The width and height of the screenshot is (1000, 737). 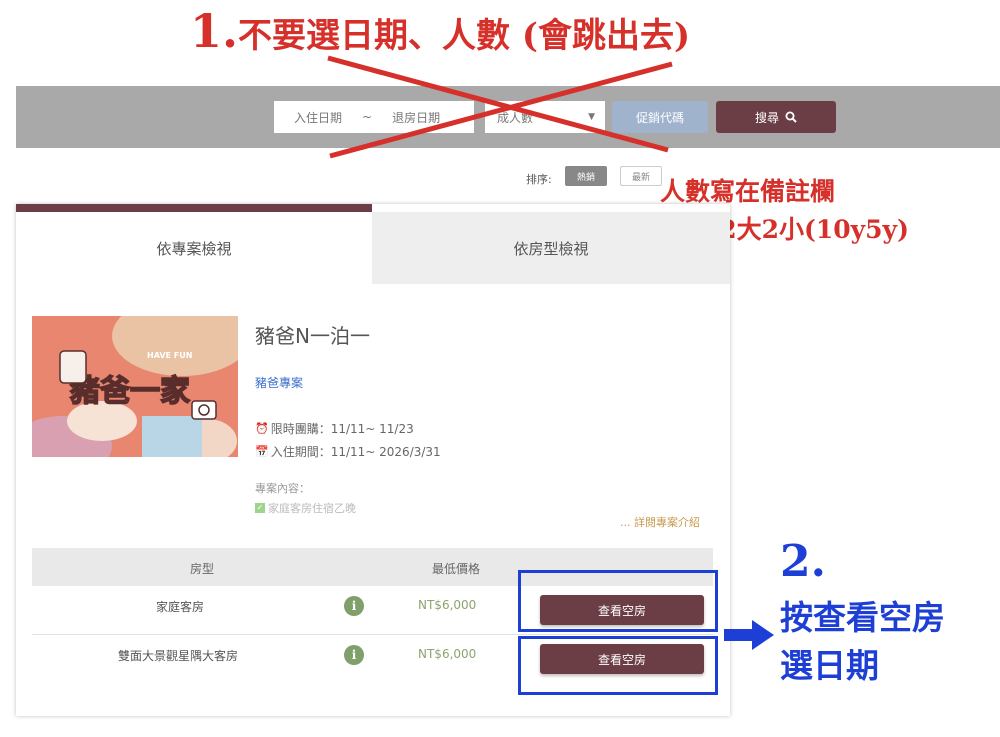 What do you see at coordinates (279, 382) in the screenshot?
I see `package-tag-link: 豬爸專案` at bounding box center [279, 382].